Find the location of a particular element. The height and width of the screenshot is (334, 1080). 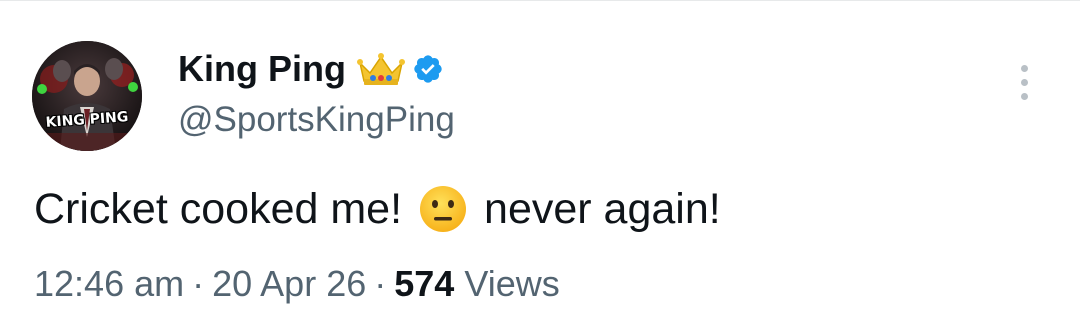

avatar: KING PING is located at coordinates (87, 96).